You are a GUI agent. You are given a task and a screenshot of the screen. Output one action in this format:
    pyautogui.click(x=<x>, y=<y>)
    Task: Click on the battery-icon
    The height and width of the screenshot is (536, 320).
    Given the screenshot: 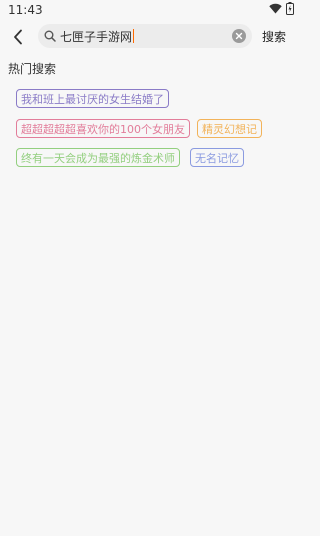 What is the action you would take?
    pyautogui.click(x=290, y=10)
    